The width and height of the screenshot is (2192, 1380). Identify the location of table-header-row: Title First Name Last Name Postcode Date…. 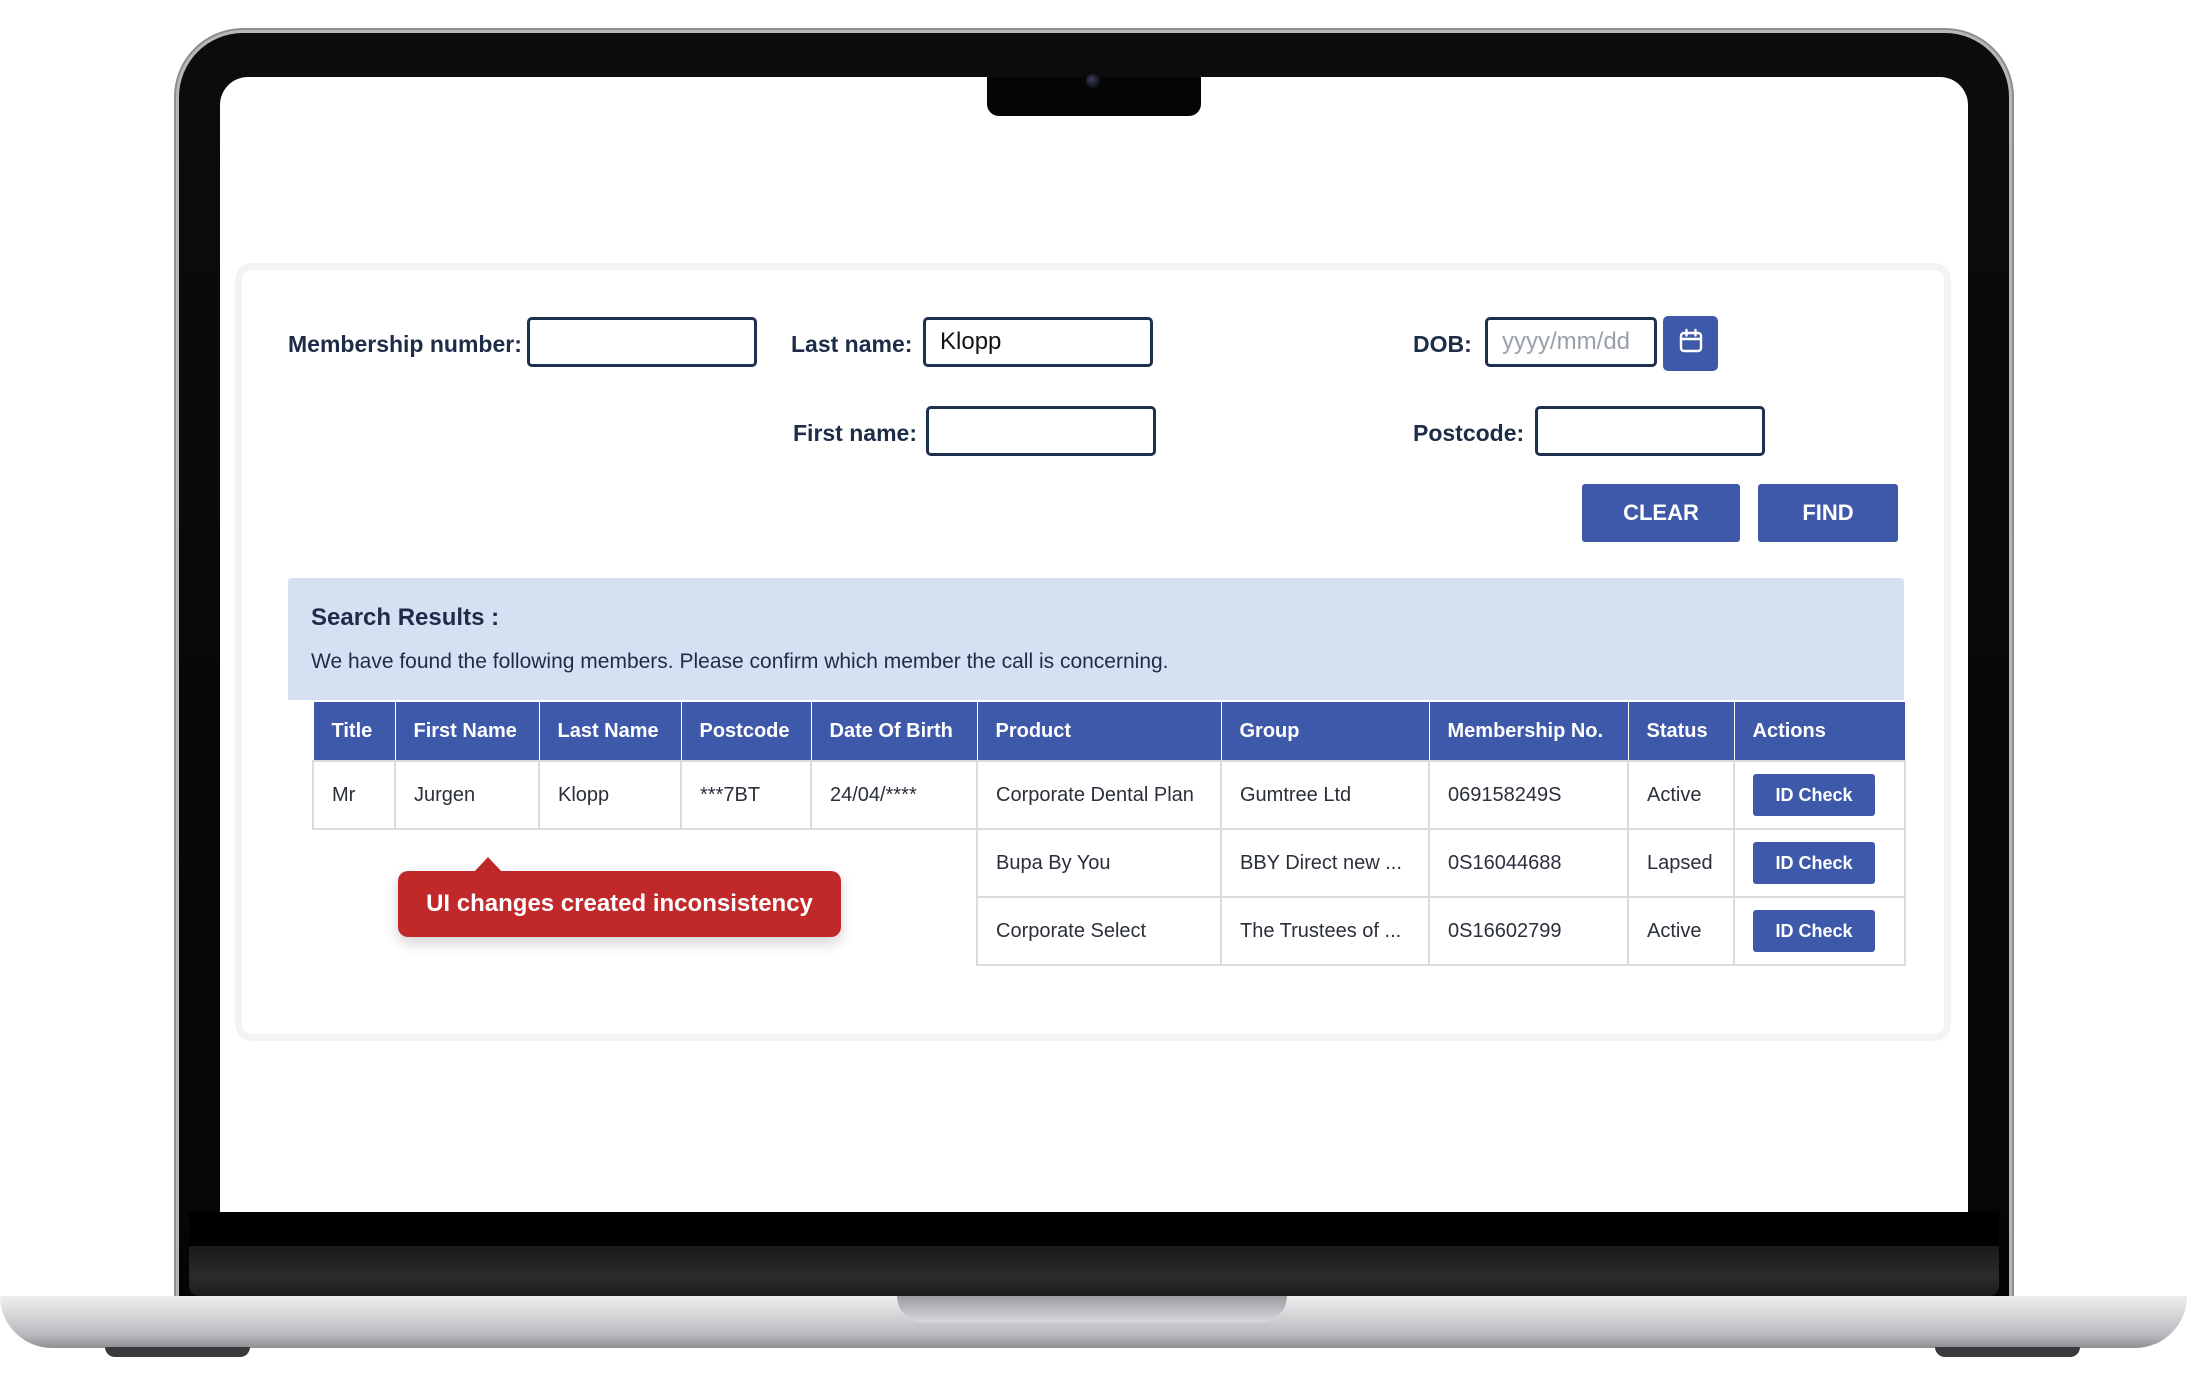
(1109, 732).